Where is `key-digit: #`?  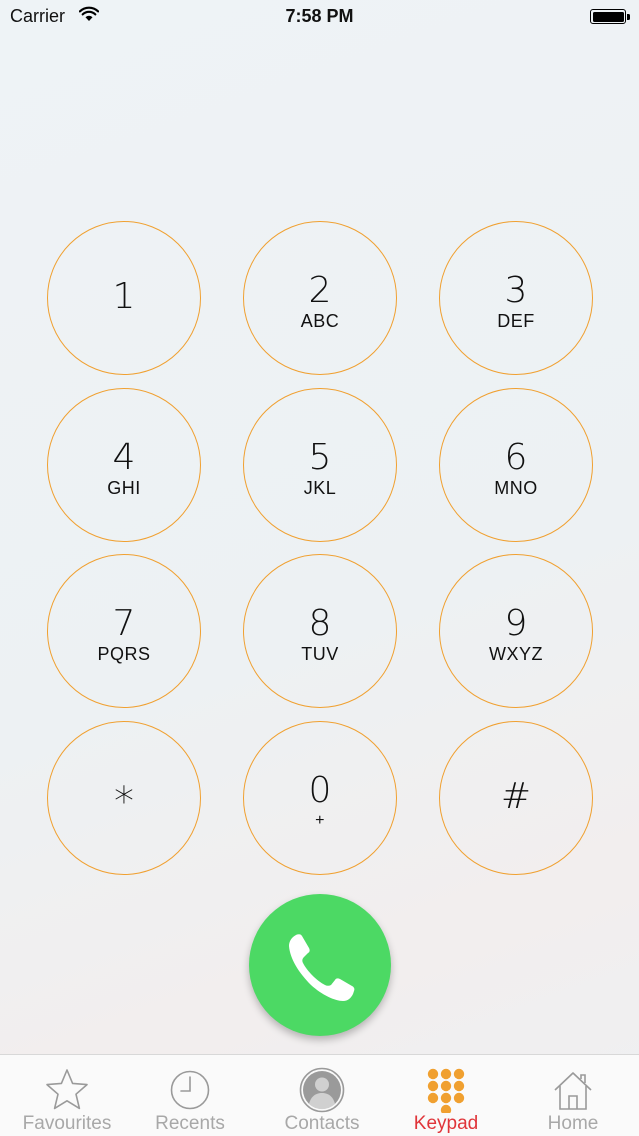 key-digit: # is located at coordinates (516, 796).